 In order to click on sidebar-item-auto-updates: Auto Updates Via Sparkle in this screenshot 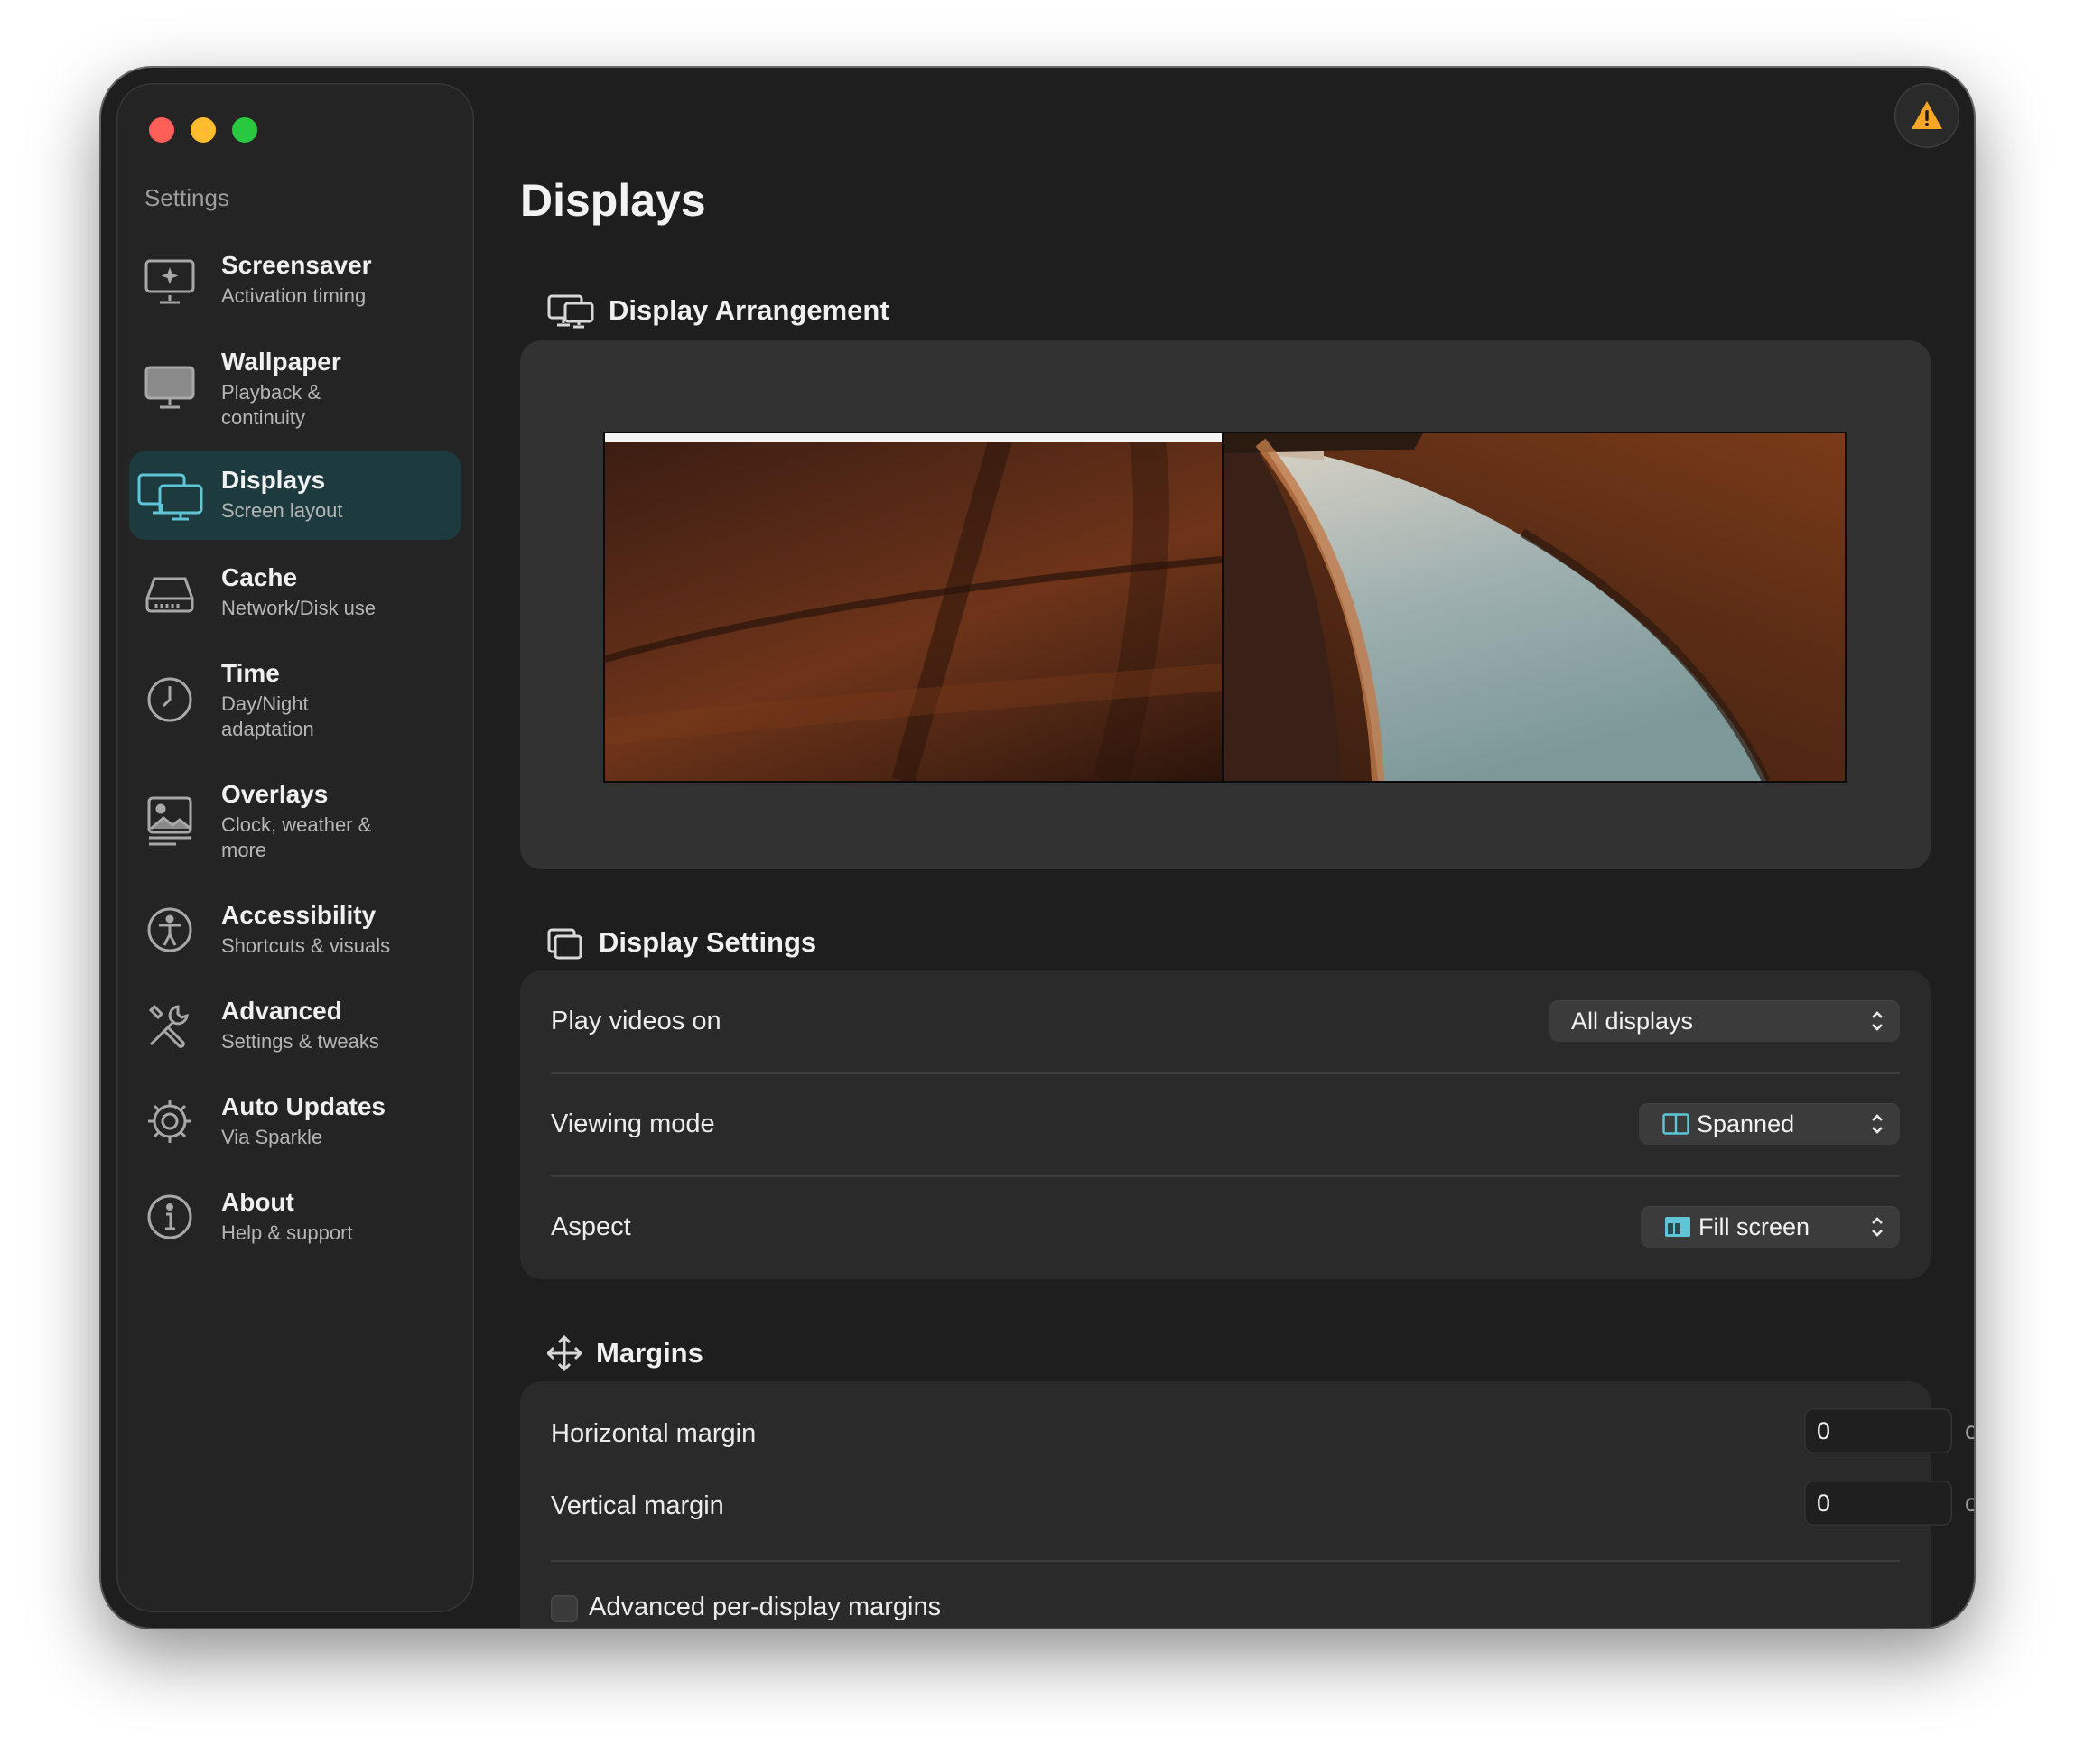, I will do `click(295, 1121)`.